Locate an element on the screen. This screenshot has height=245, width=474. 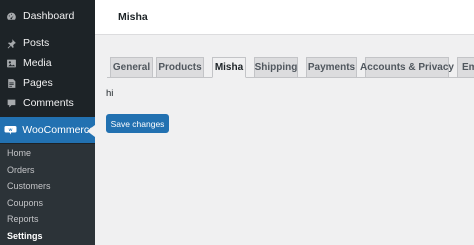
sidebar-item-woocommerce: W WooCommerce is located at coordinates (47, 130).